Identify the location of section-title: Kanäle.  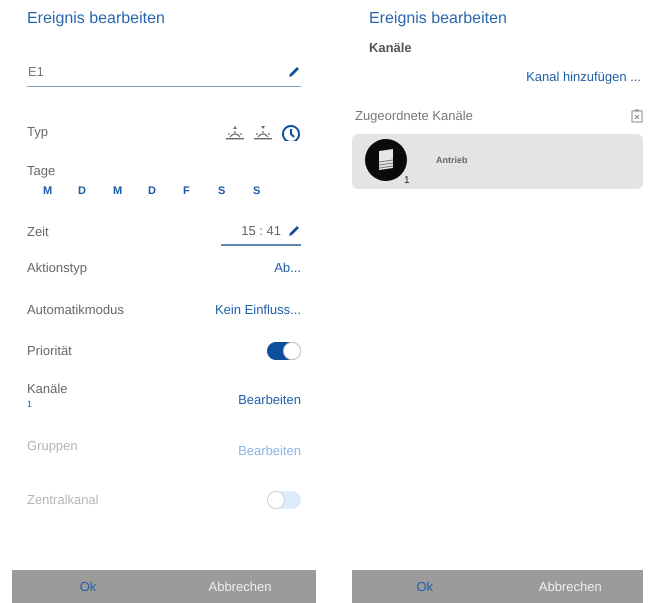
(390, 48).